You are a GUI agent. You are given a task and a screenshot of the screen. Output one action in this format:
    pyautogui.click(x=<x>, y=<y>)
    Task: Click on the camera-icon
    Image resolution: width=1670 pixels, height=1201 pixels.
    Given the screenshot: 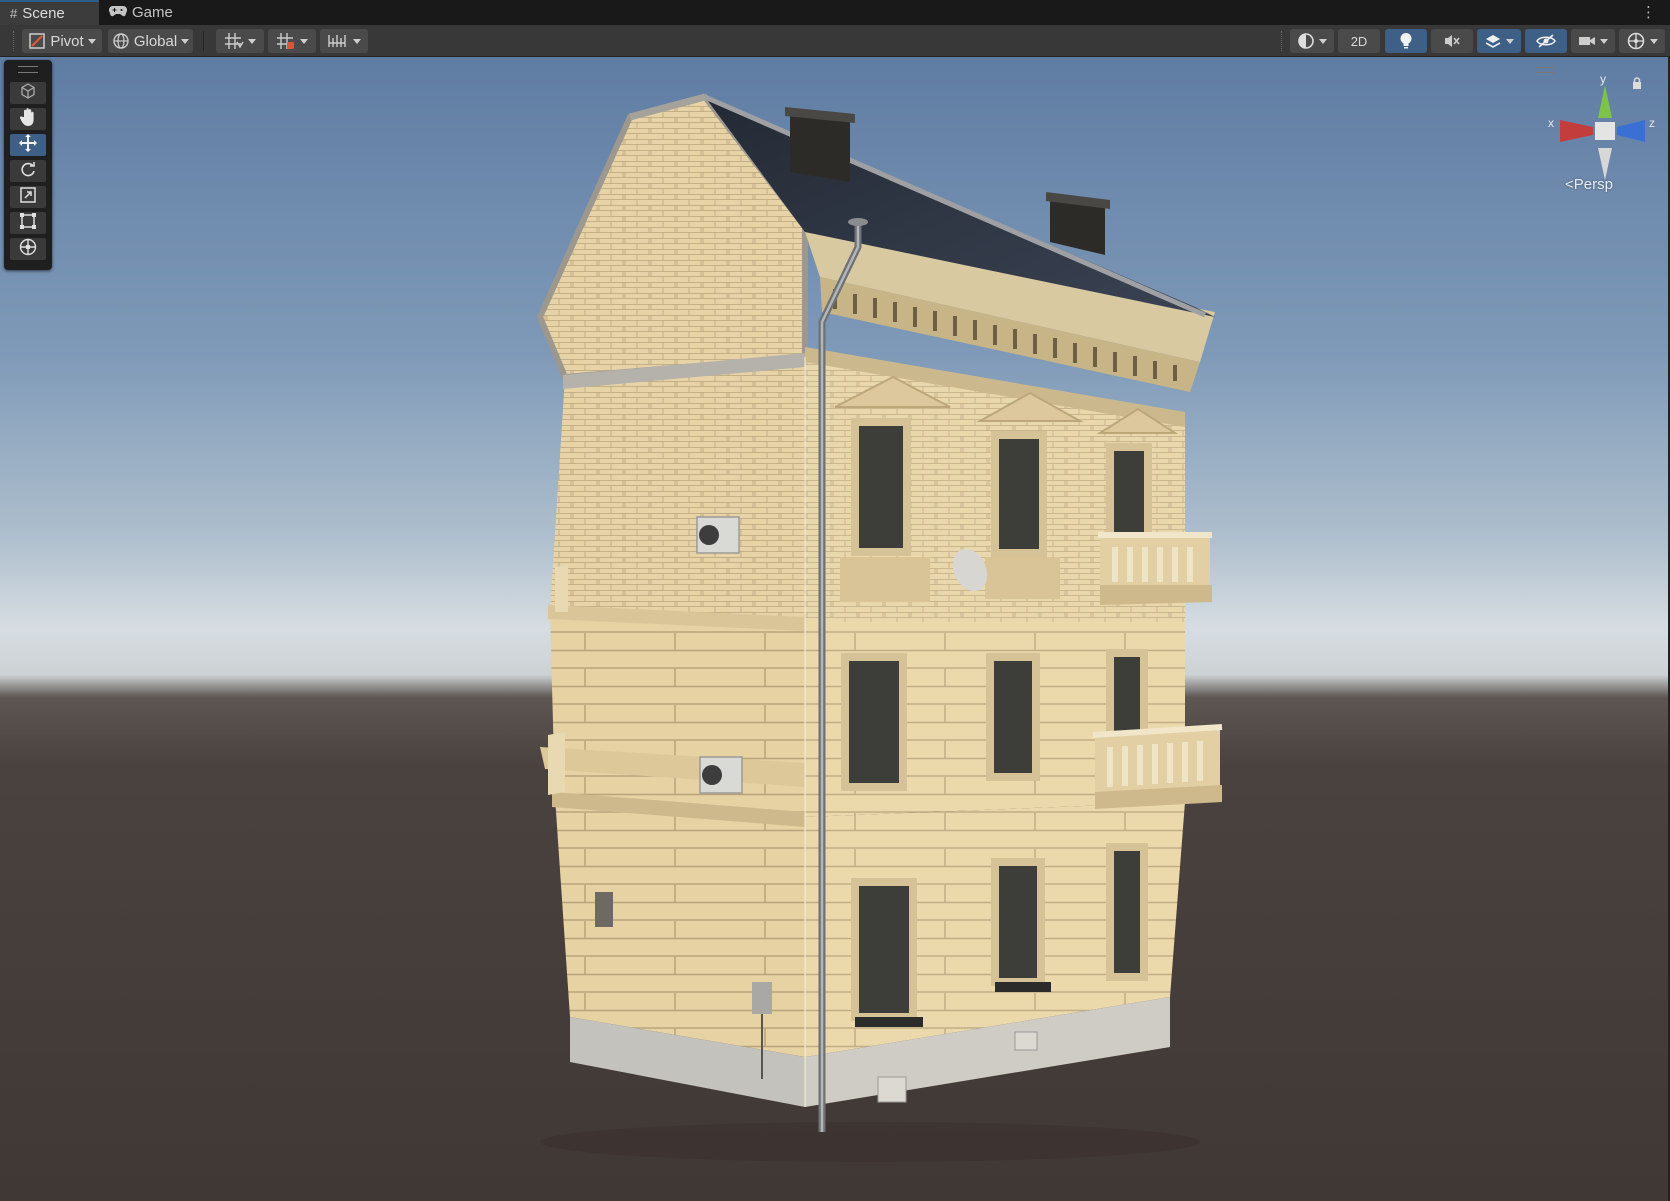 What is the action you would take?
    pyautogui.click(x=1587, y=41)
    